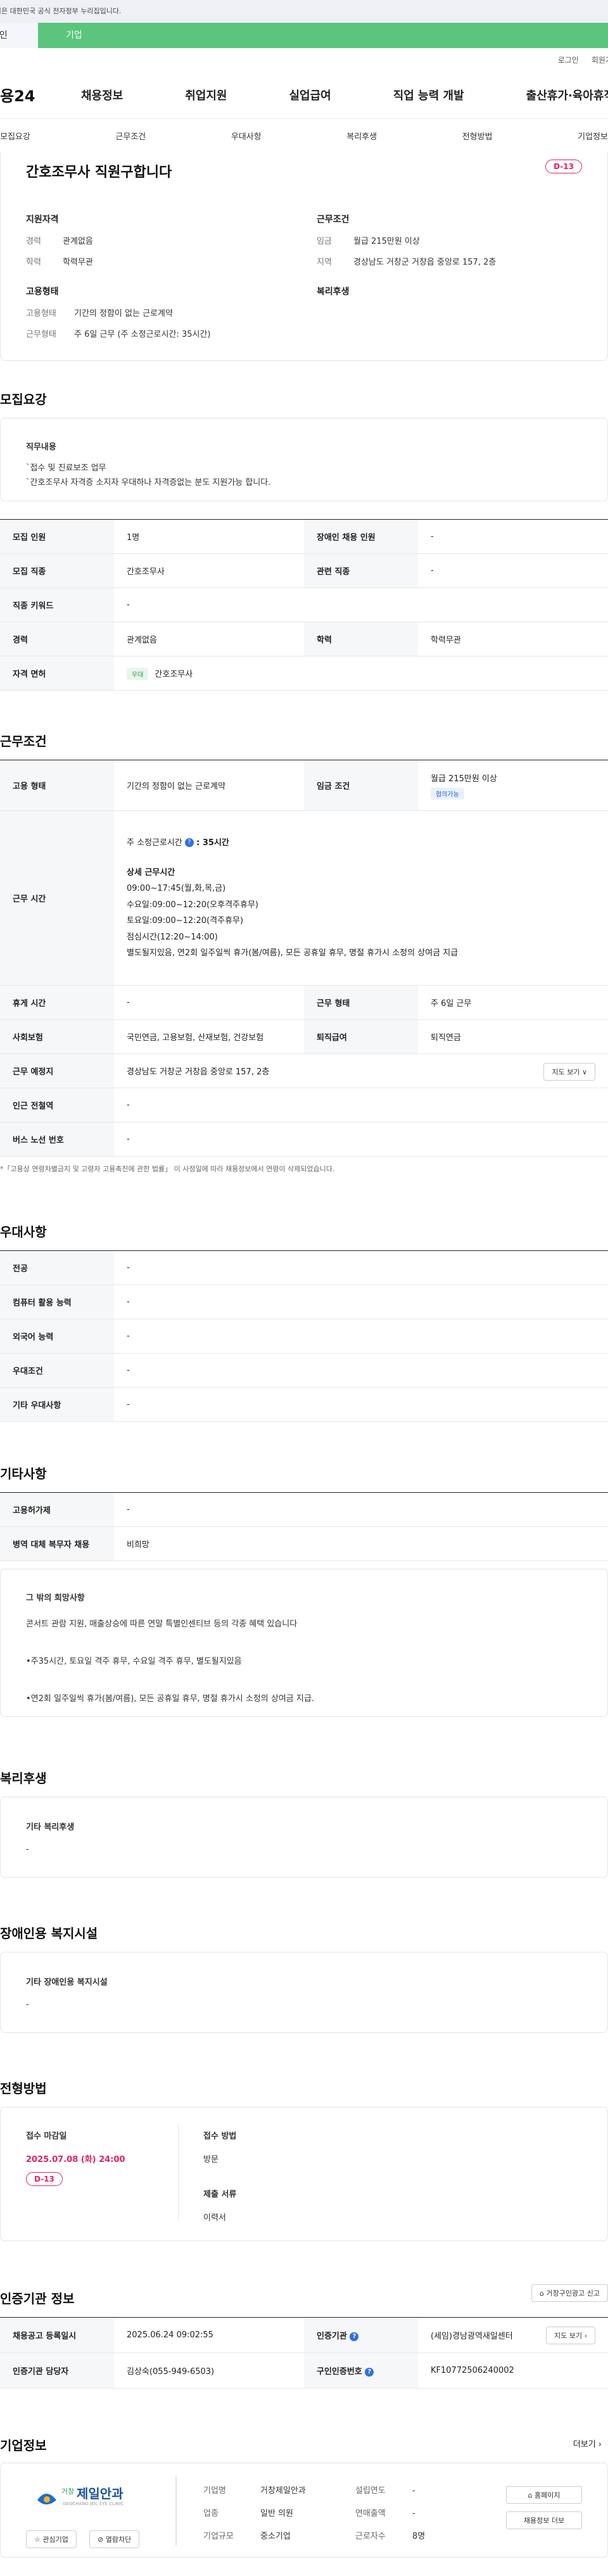 The width and height of the screenshot is (608, 2576). Describe the element at coordinates (361, 1404) in the screenshot. I see `pref-etc-value: -` at that location.